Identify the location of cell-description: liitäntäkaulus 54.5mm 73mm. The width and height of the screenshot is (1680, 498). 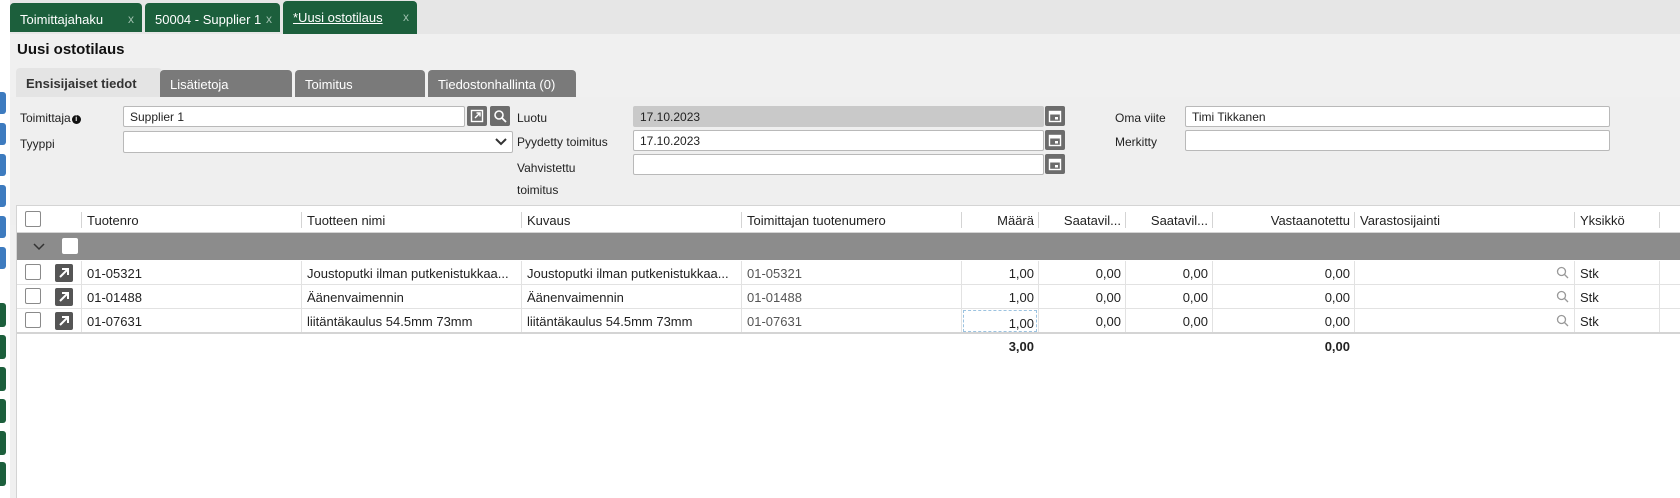
(633, 320).